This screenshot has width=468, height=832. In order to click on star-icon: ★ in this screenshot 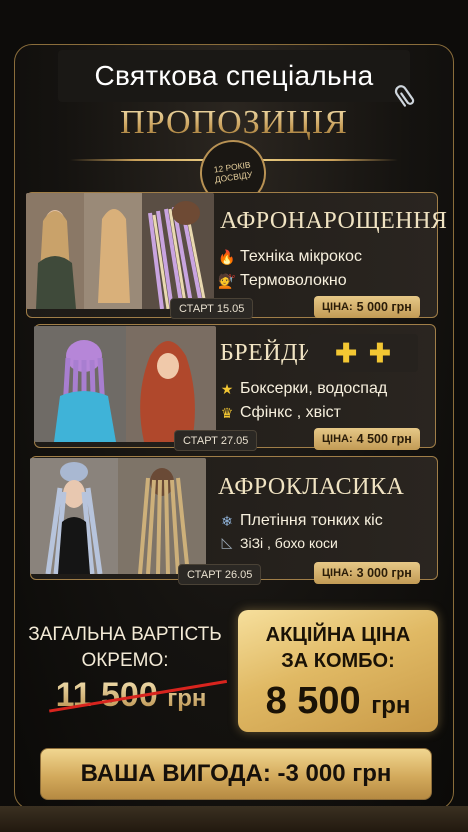, I will do `click(227, 388)`.